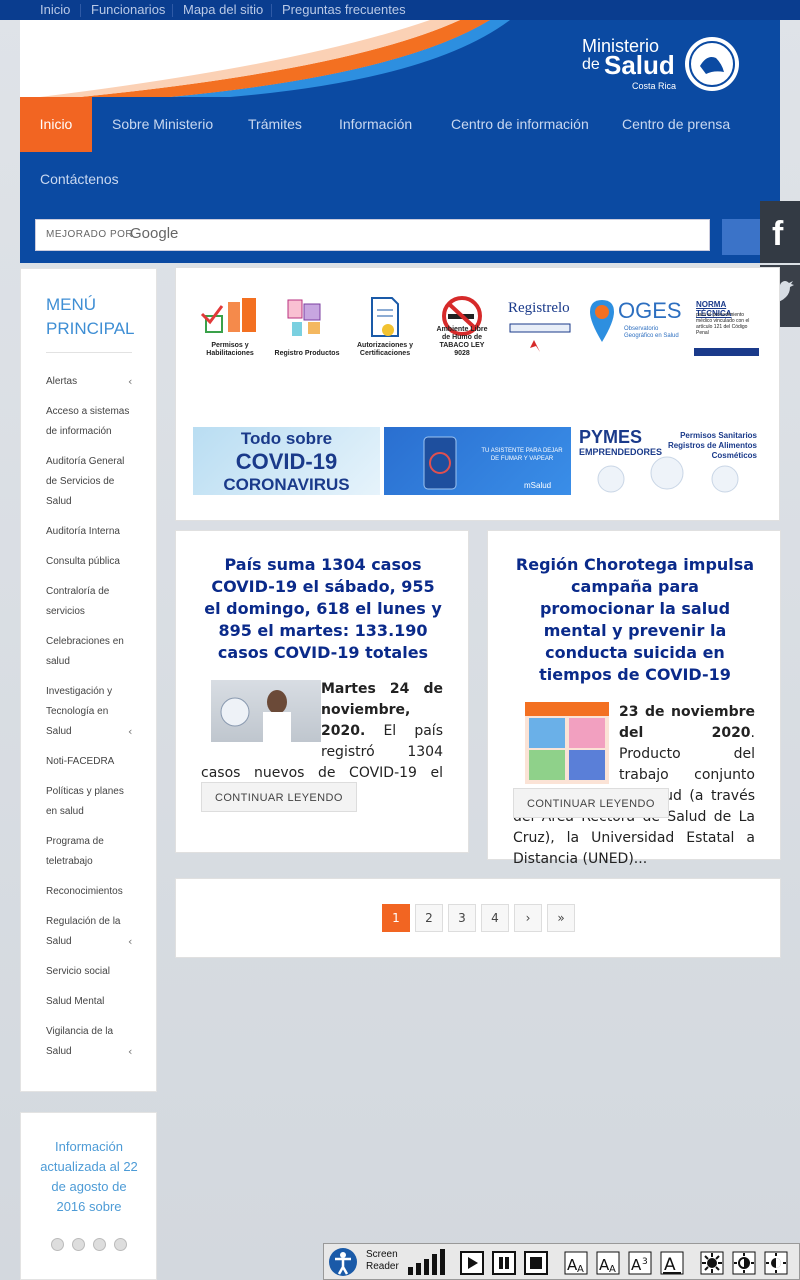 The width and height of the screenshot is (800, 1280). Describe the element at coordinates (462, 918) in the screenshot. I see `page-3: 3` at that location.